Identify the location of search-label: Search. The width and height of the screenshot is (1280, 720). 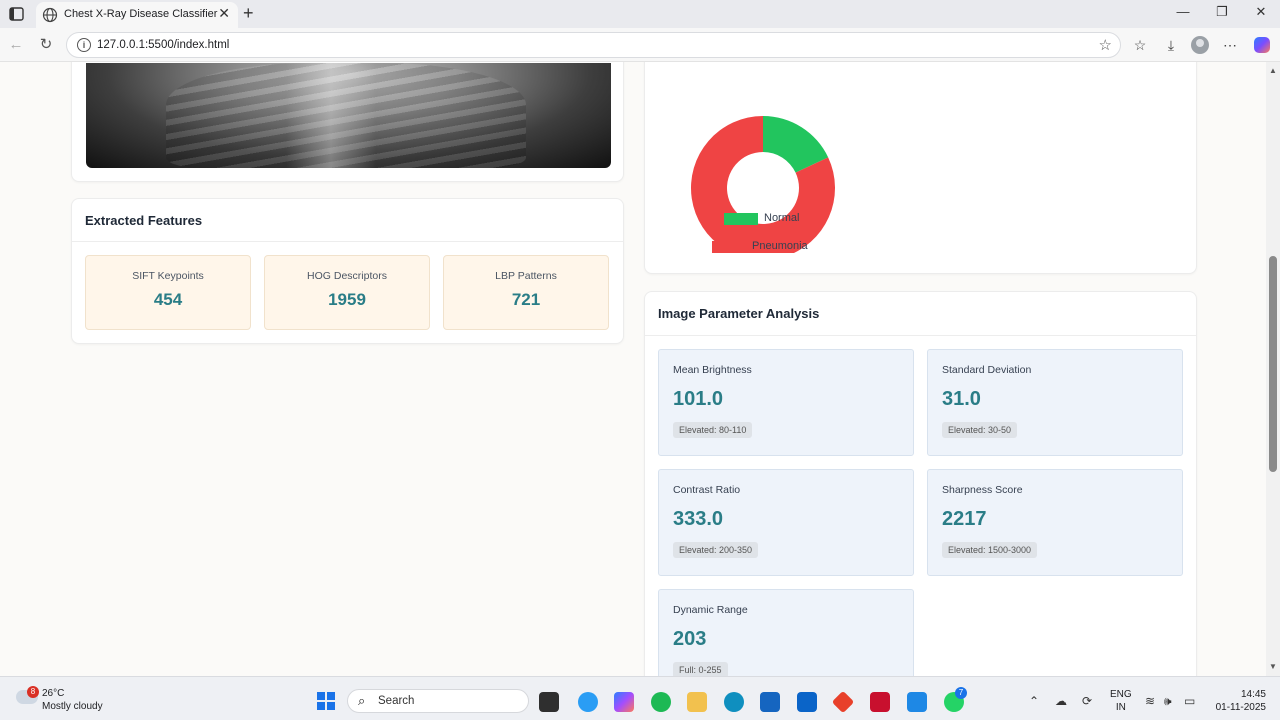
(396, 701).